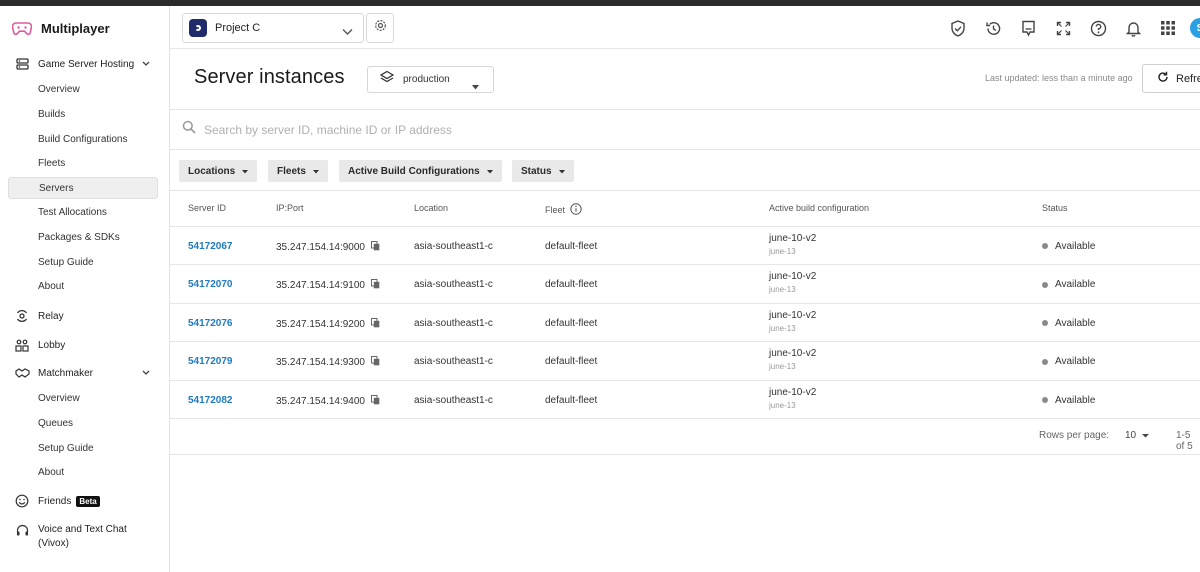 This screenshot has height=572, width=1200. Describe the element at coordinates (22, 530) in the screenshot. I see `headset-icon` at that location.